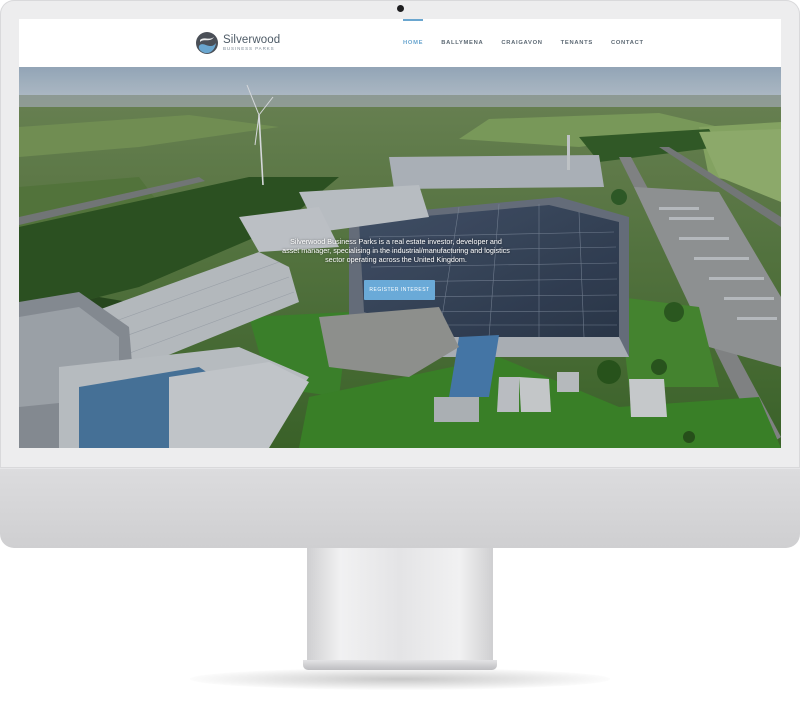 This screenshot has height=718, width=800. I want to click on nav-item-ballymena: BALLYMENA, so click(462, 43).